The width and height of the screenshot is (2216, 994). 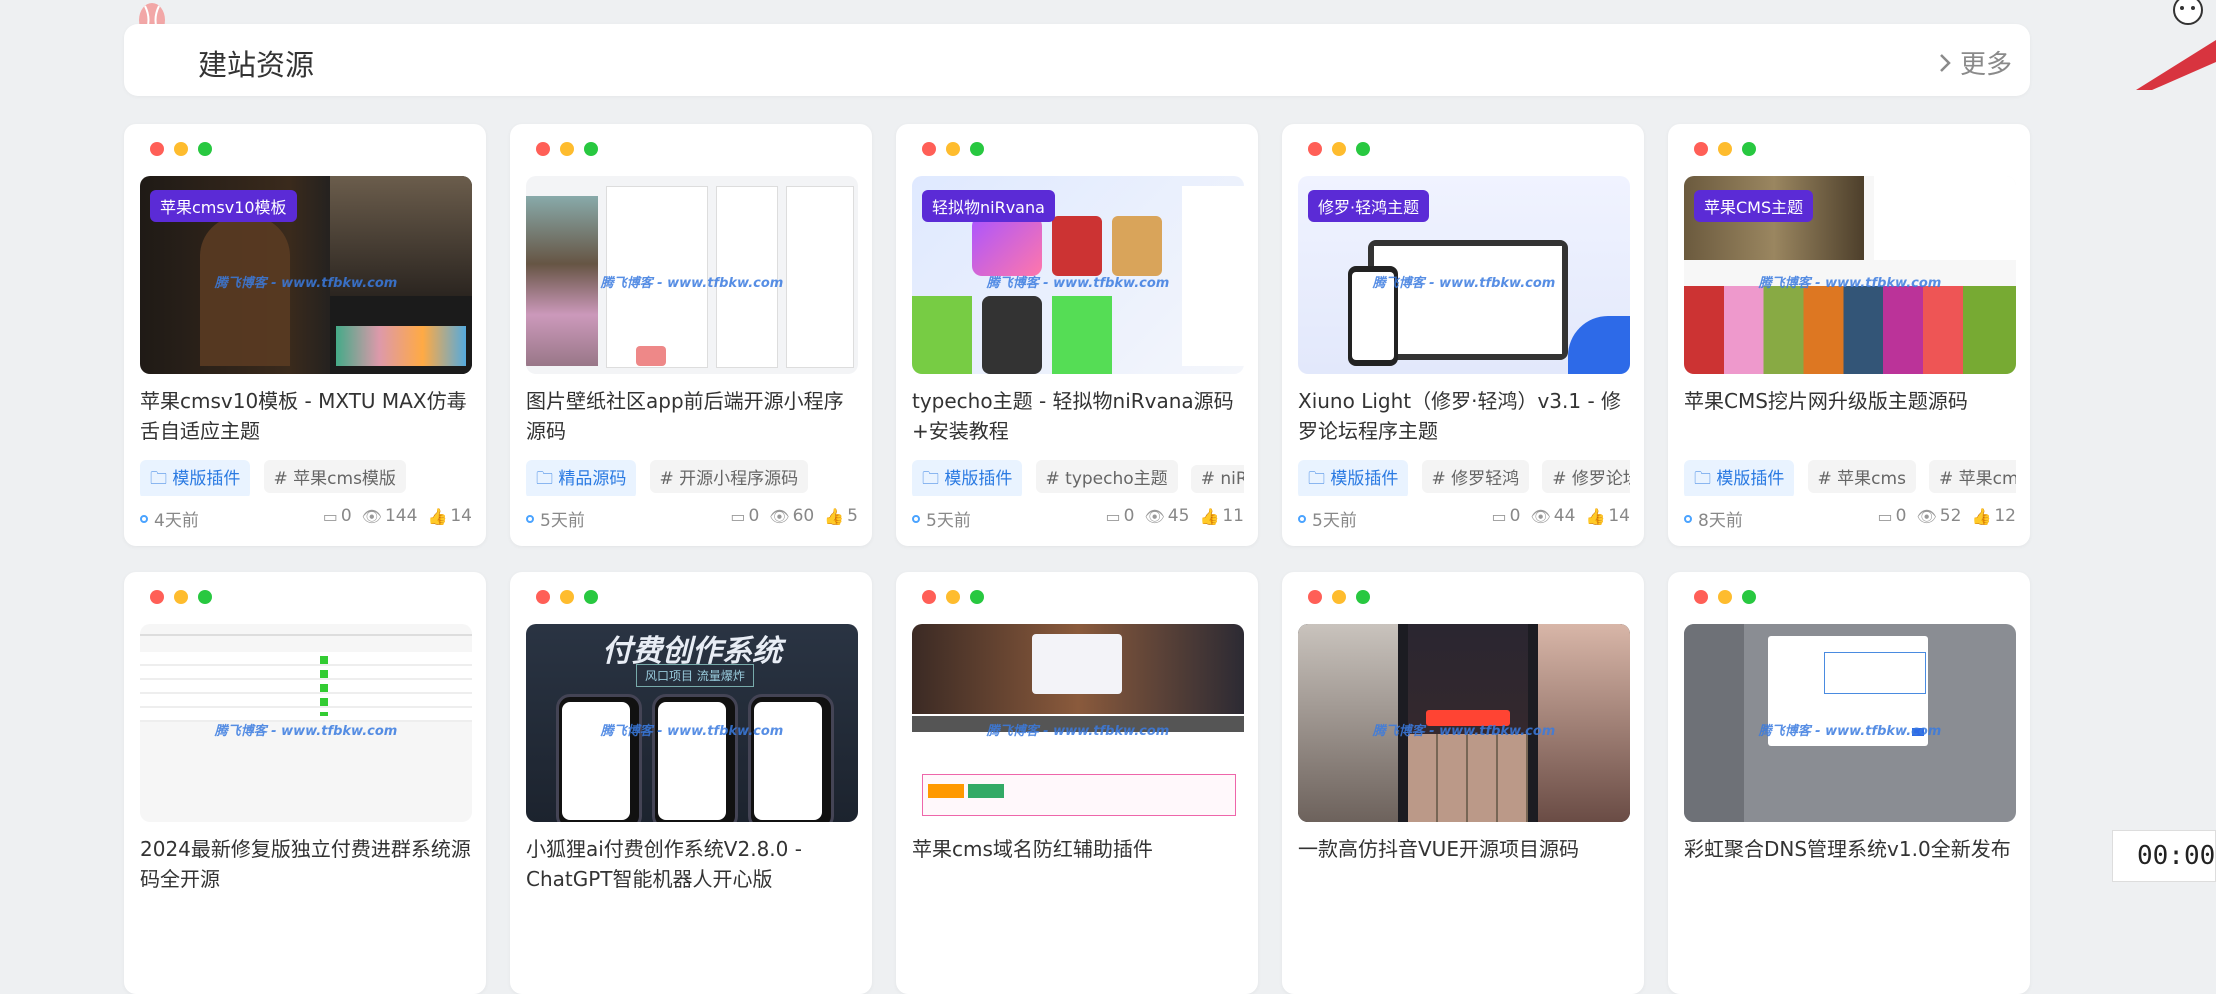 I want to click on topic-tag: # 修罗论坛, so click(x=1586, y=476).